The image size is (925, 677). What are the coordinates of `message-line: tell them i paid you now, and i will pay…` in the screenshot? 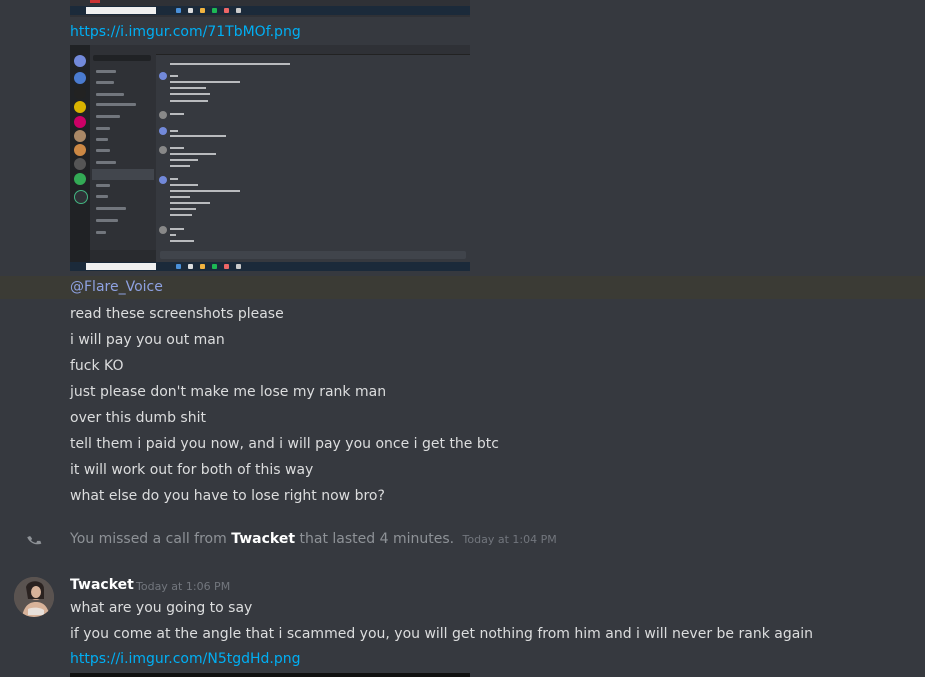 It's located at (284, 444).